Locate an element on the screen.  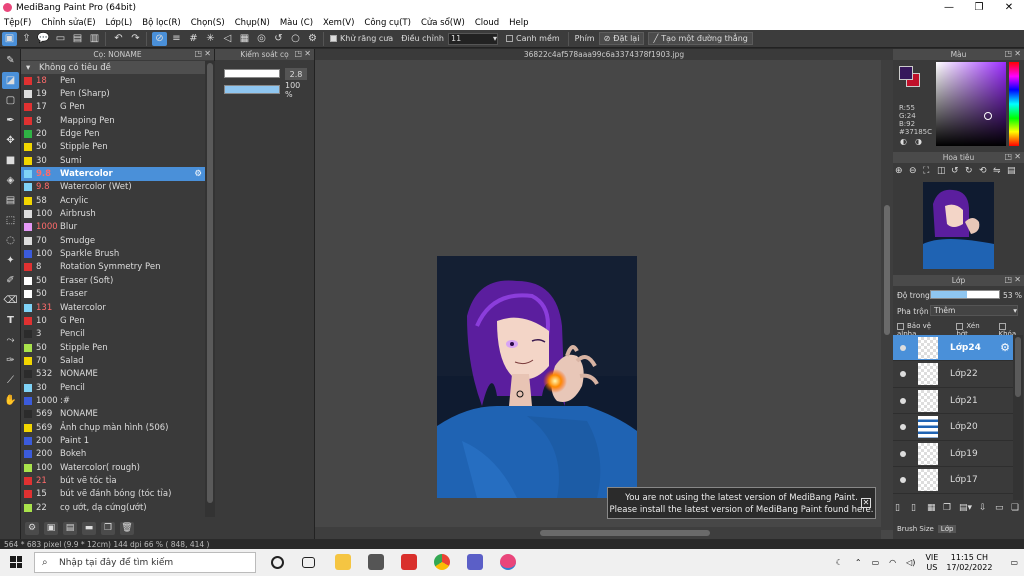
brush-size-slider is located at coordinates (252, 73).